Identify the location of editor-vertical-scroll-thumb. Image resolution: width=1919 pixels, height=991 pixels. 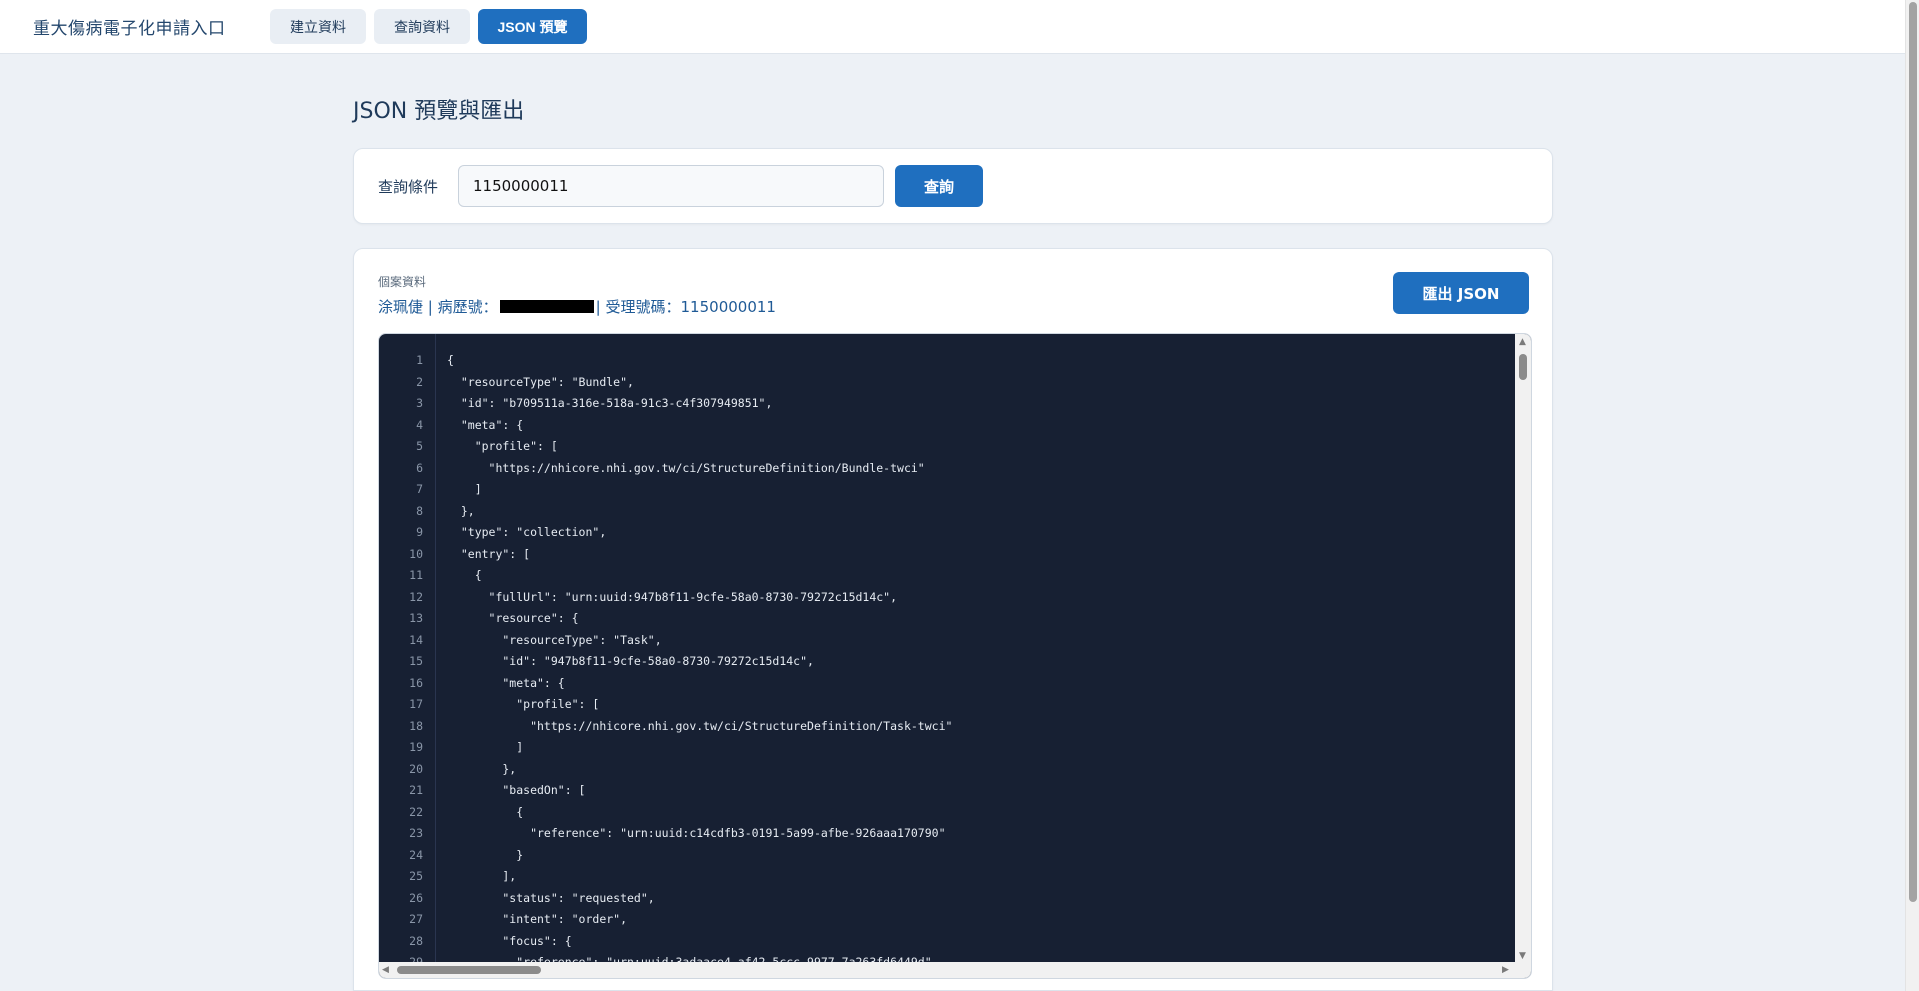
(1523, 367).